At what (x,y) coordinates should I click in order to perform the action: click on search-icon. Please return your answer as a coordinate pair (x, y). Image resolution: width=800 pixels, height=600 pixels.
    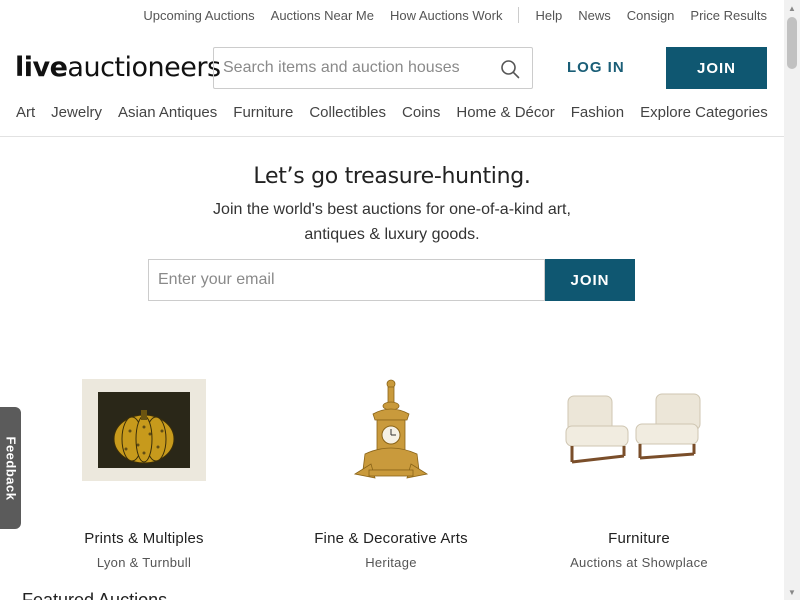
    Looking at the image, I should click on (510, 69).